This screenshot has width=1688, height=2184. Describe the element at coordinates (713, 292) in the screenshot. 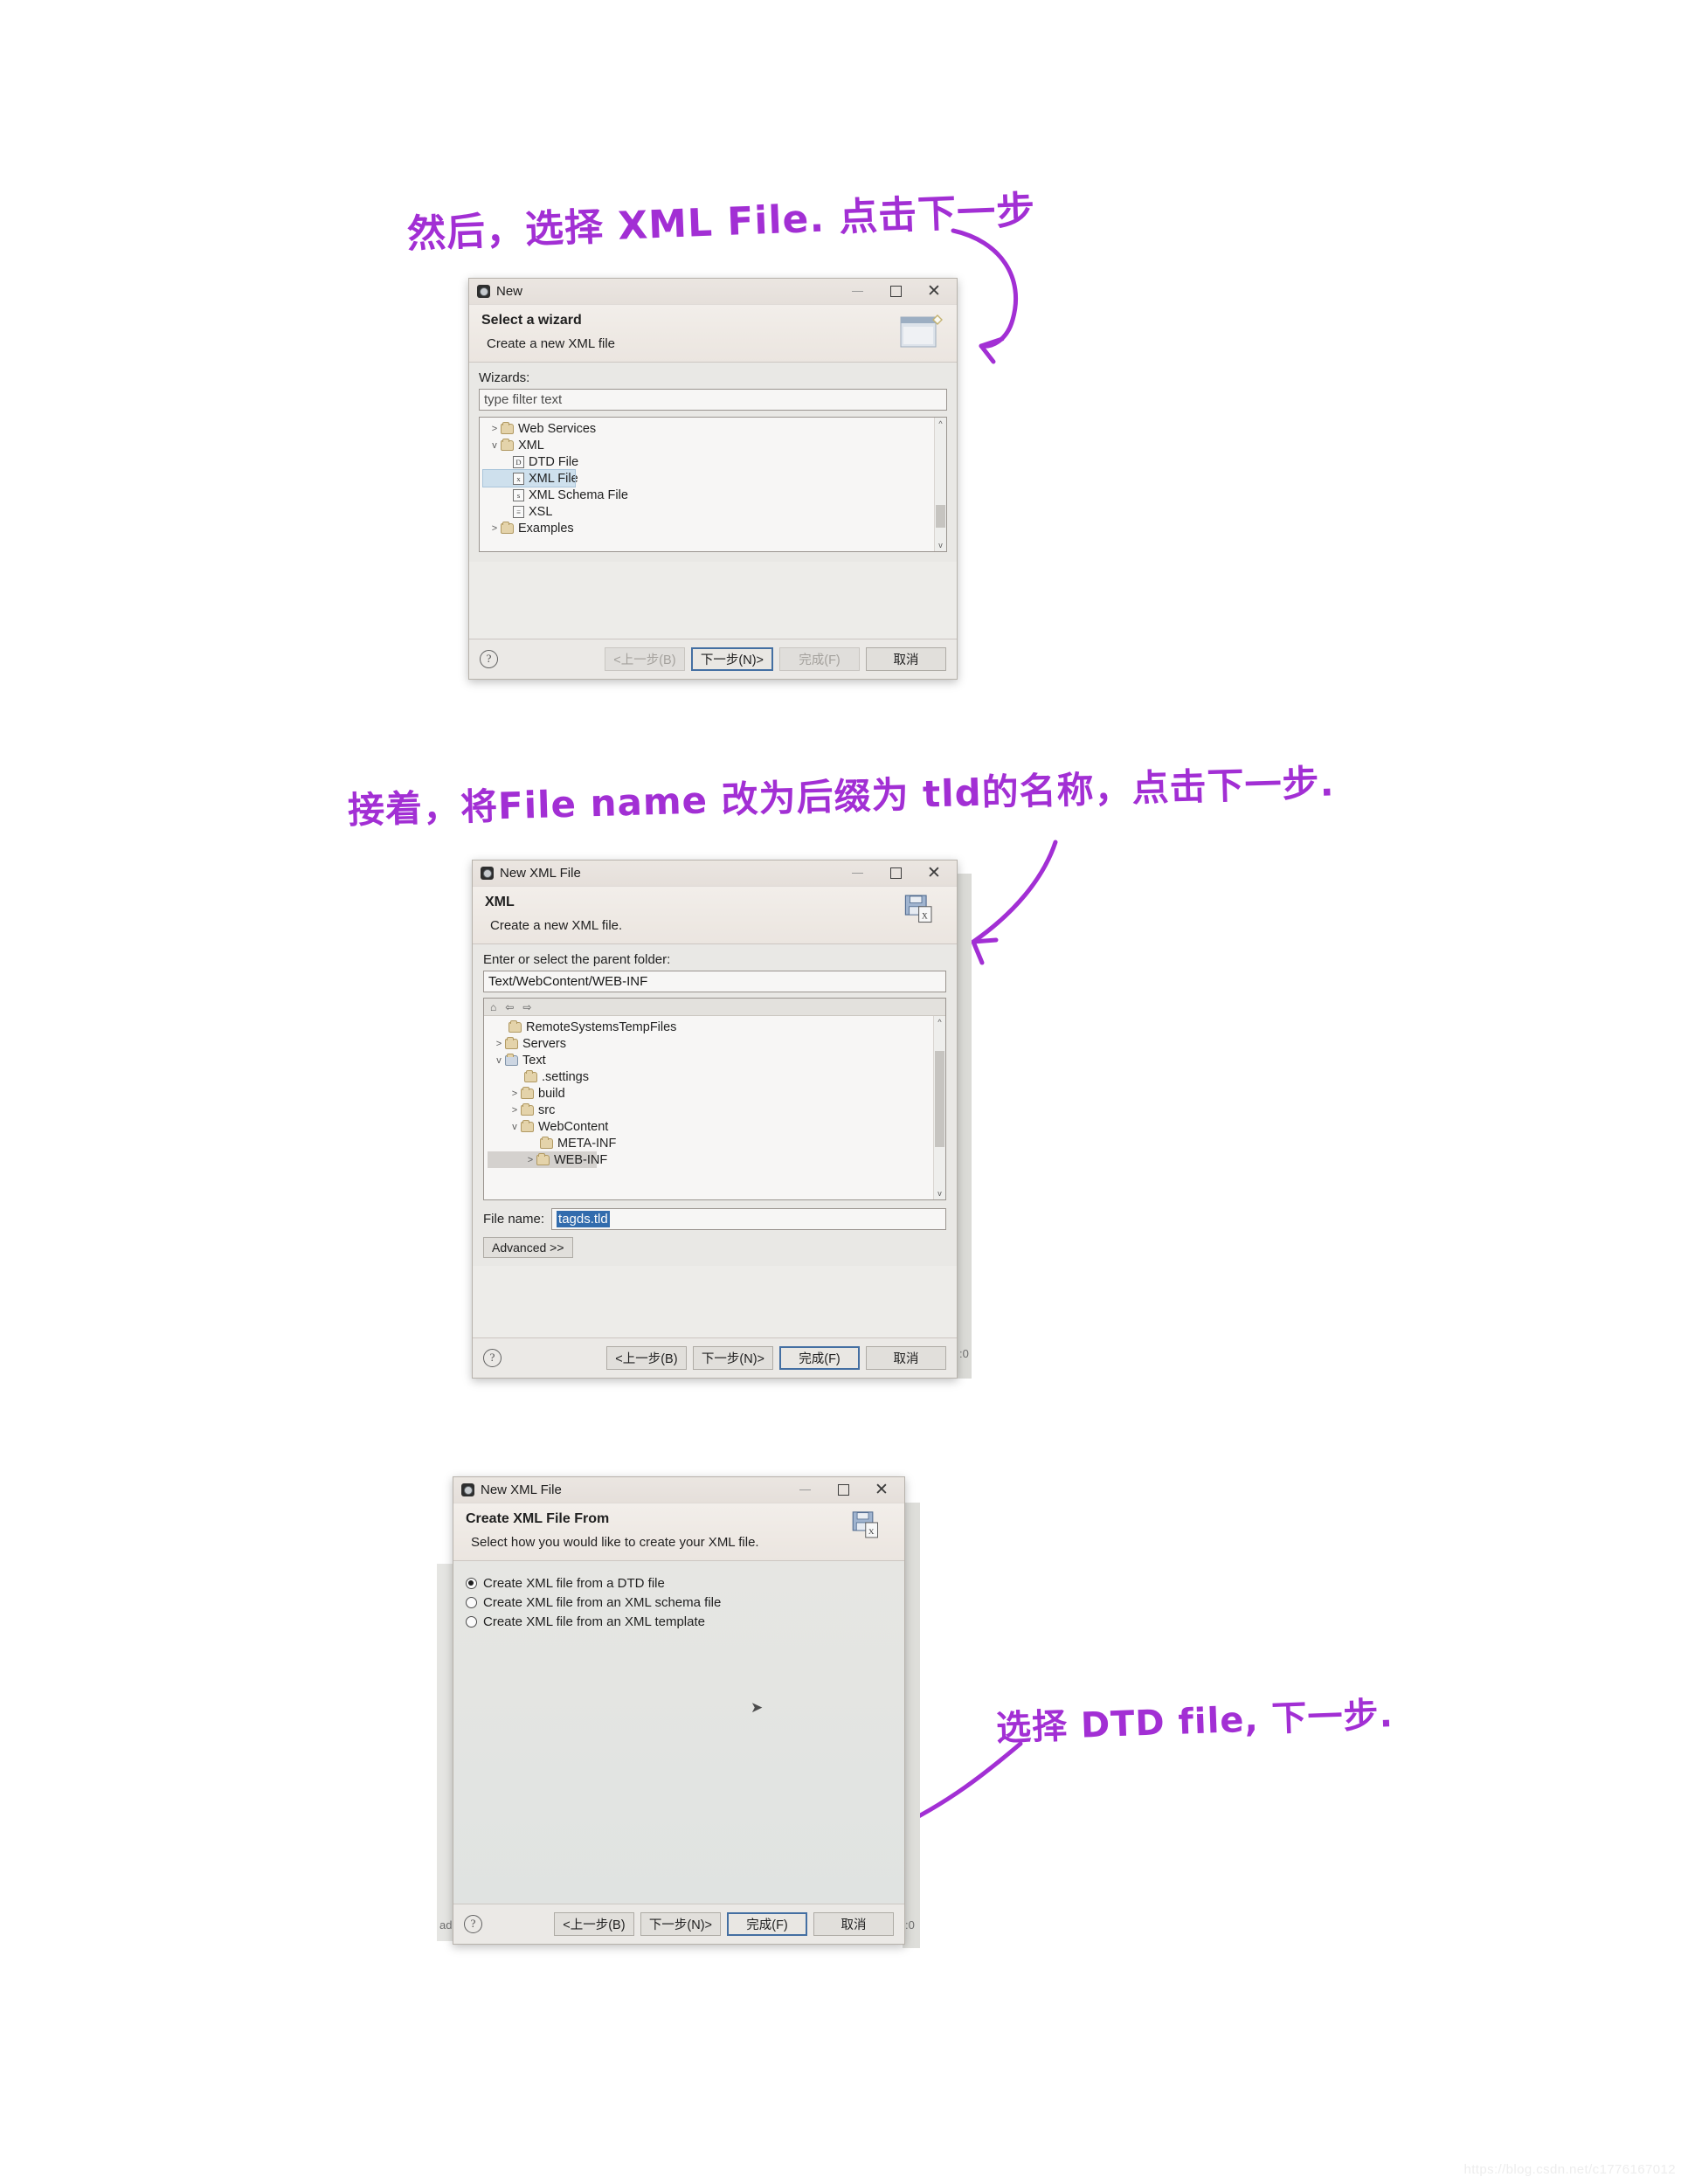

I see `dialog1-titlebar: New ✕` at that location.